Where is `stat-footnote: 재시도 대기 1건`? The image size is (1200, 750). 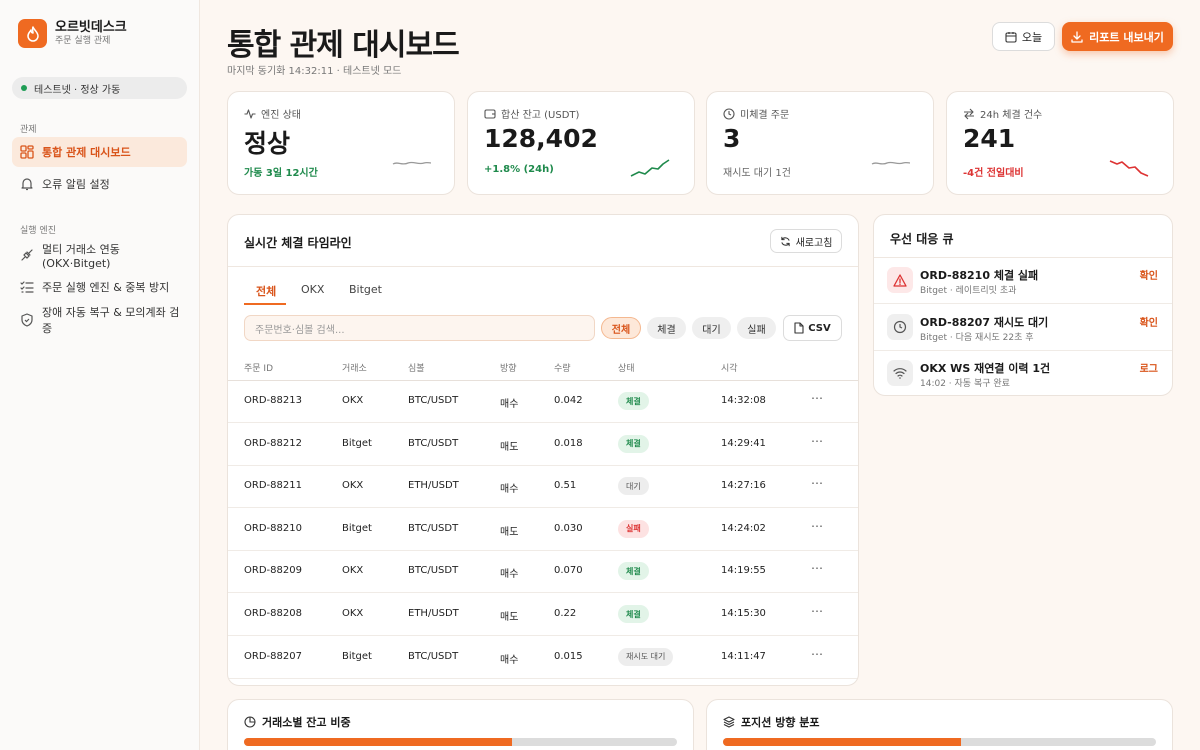 stat-footnote: 재시도 대기 1건 is located at coordinates (757, 173).